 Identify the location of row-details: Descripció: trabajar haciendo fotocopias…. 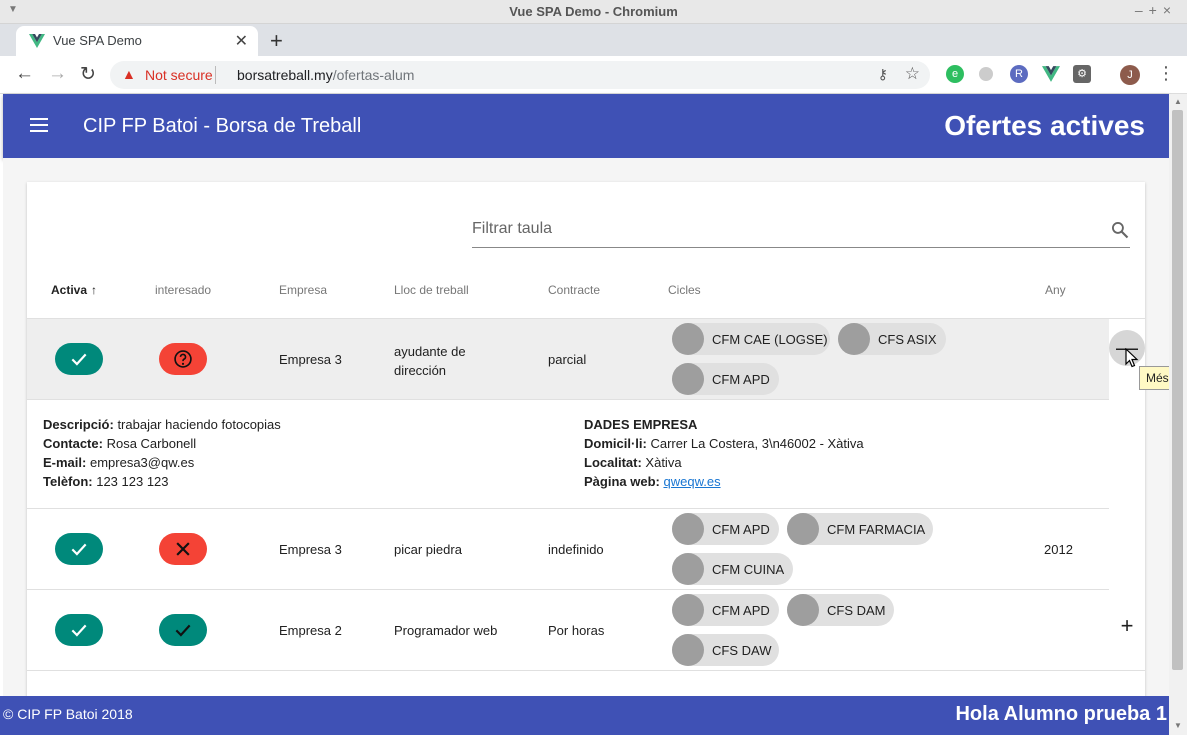
(568, 454).